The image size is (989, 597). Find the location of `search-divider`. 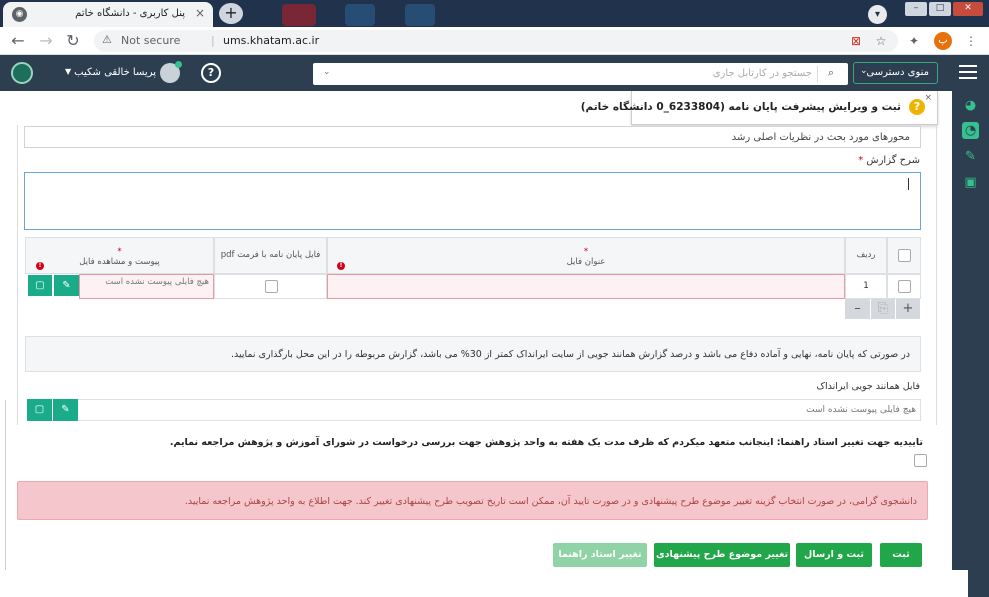

search-divider is located at coordinates (817, 74).